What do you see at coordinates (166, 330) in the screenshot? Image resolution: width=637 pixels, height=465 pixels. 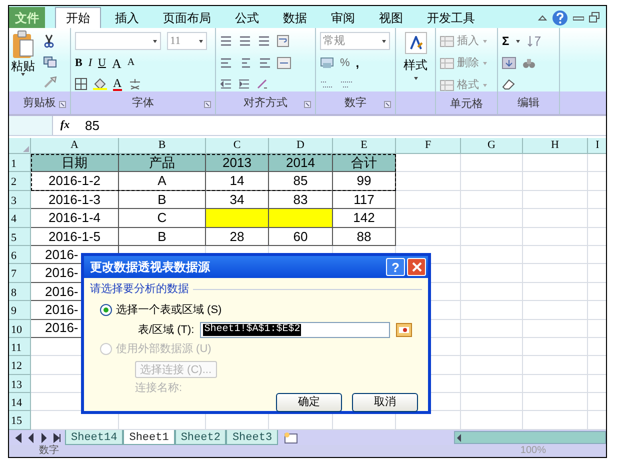 I see `range-label: 表/区域 (T):` at bounding box center [166, 330].